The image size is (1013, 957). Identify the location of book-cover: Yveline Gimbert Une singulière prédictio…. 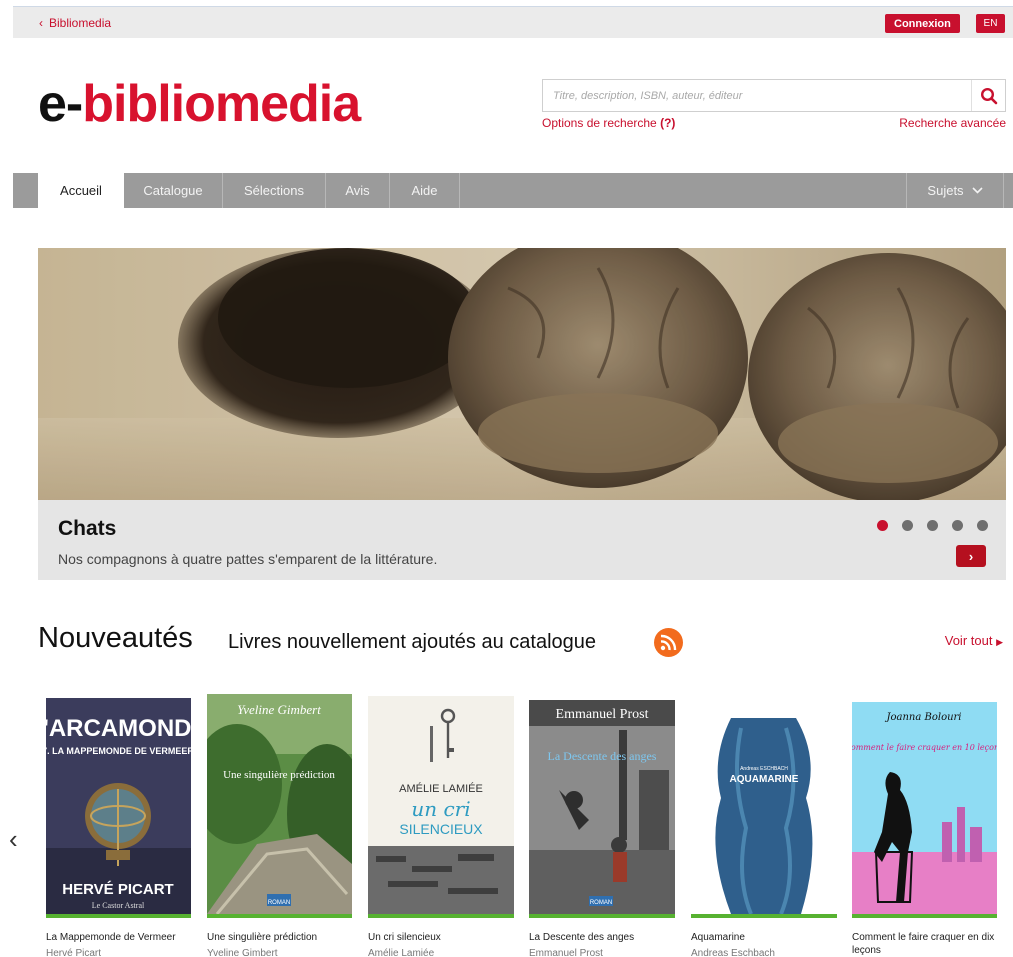
(279, 806).